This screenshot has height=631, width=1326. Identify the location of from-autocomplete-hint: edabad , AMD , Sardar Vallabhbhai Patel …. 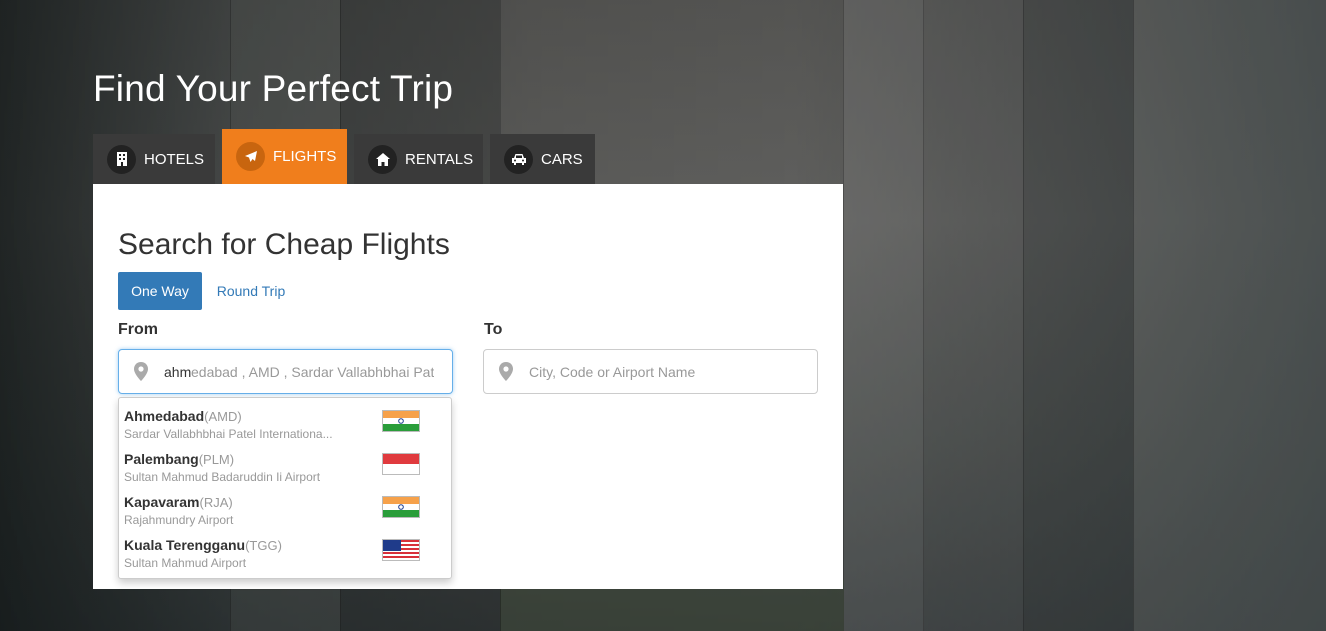
(312, 371).